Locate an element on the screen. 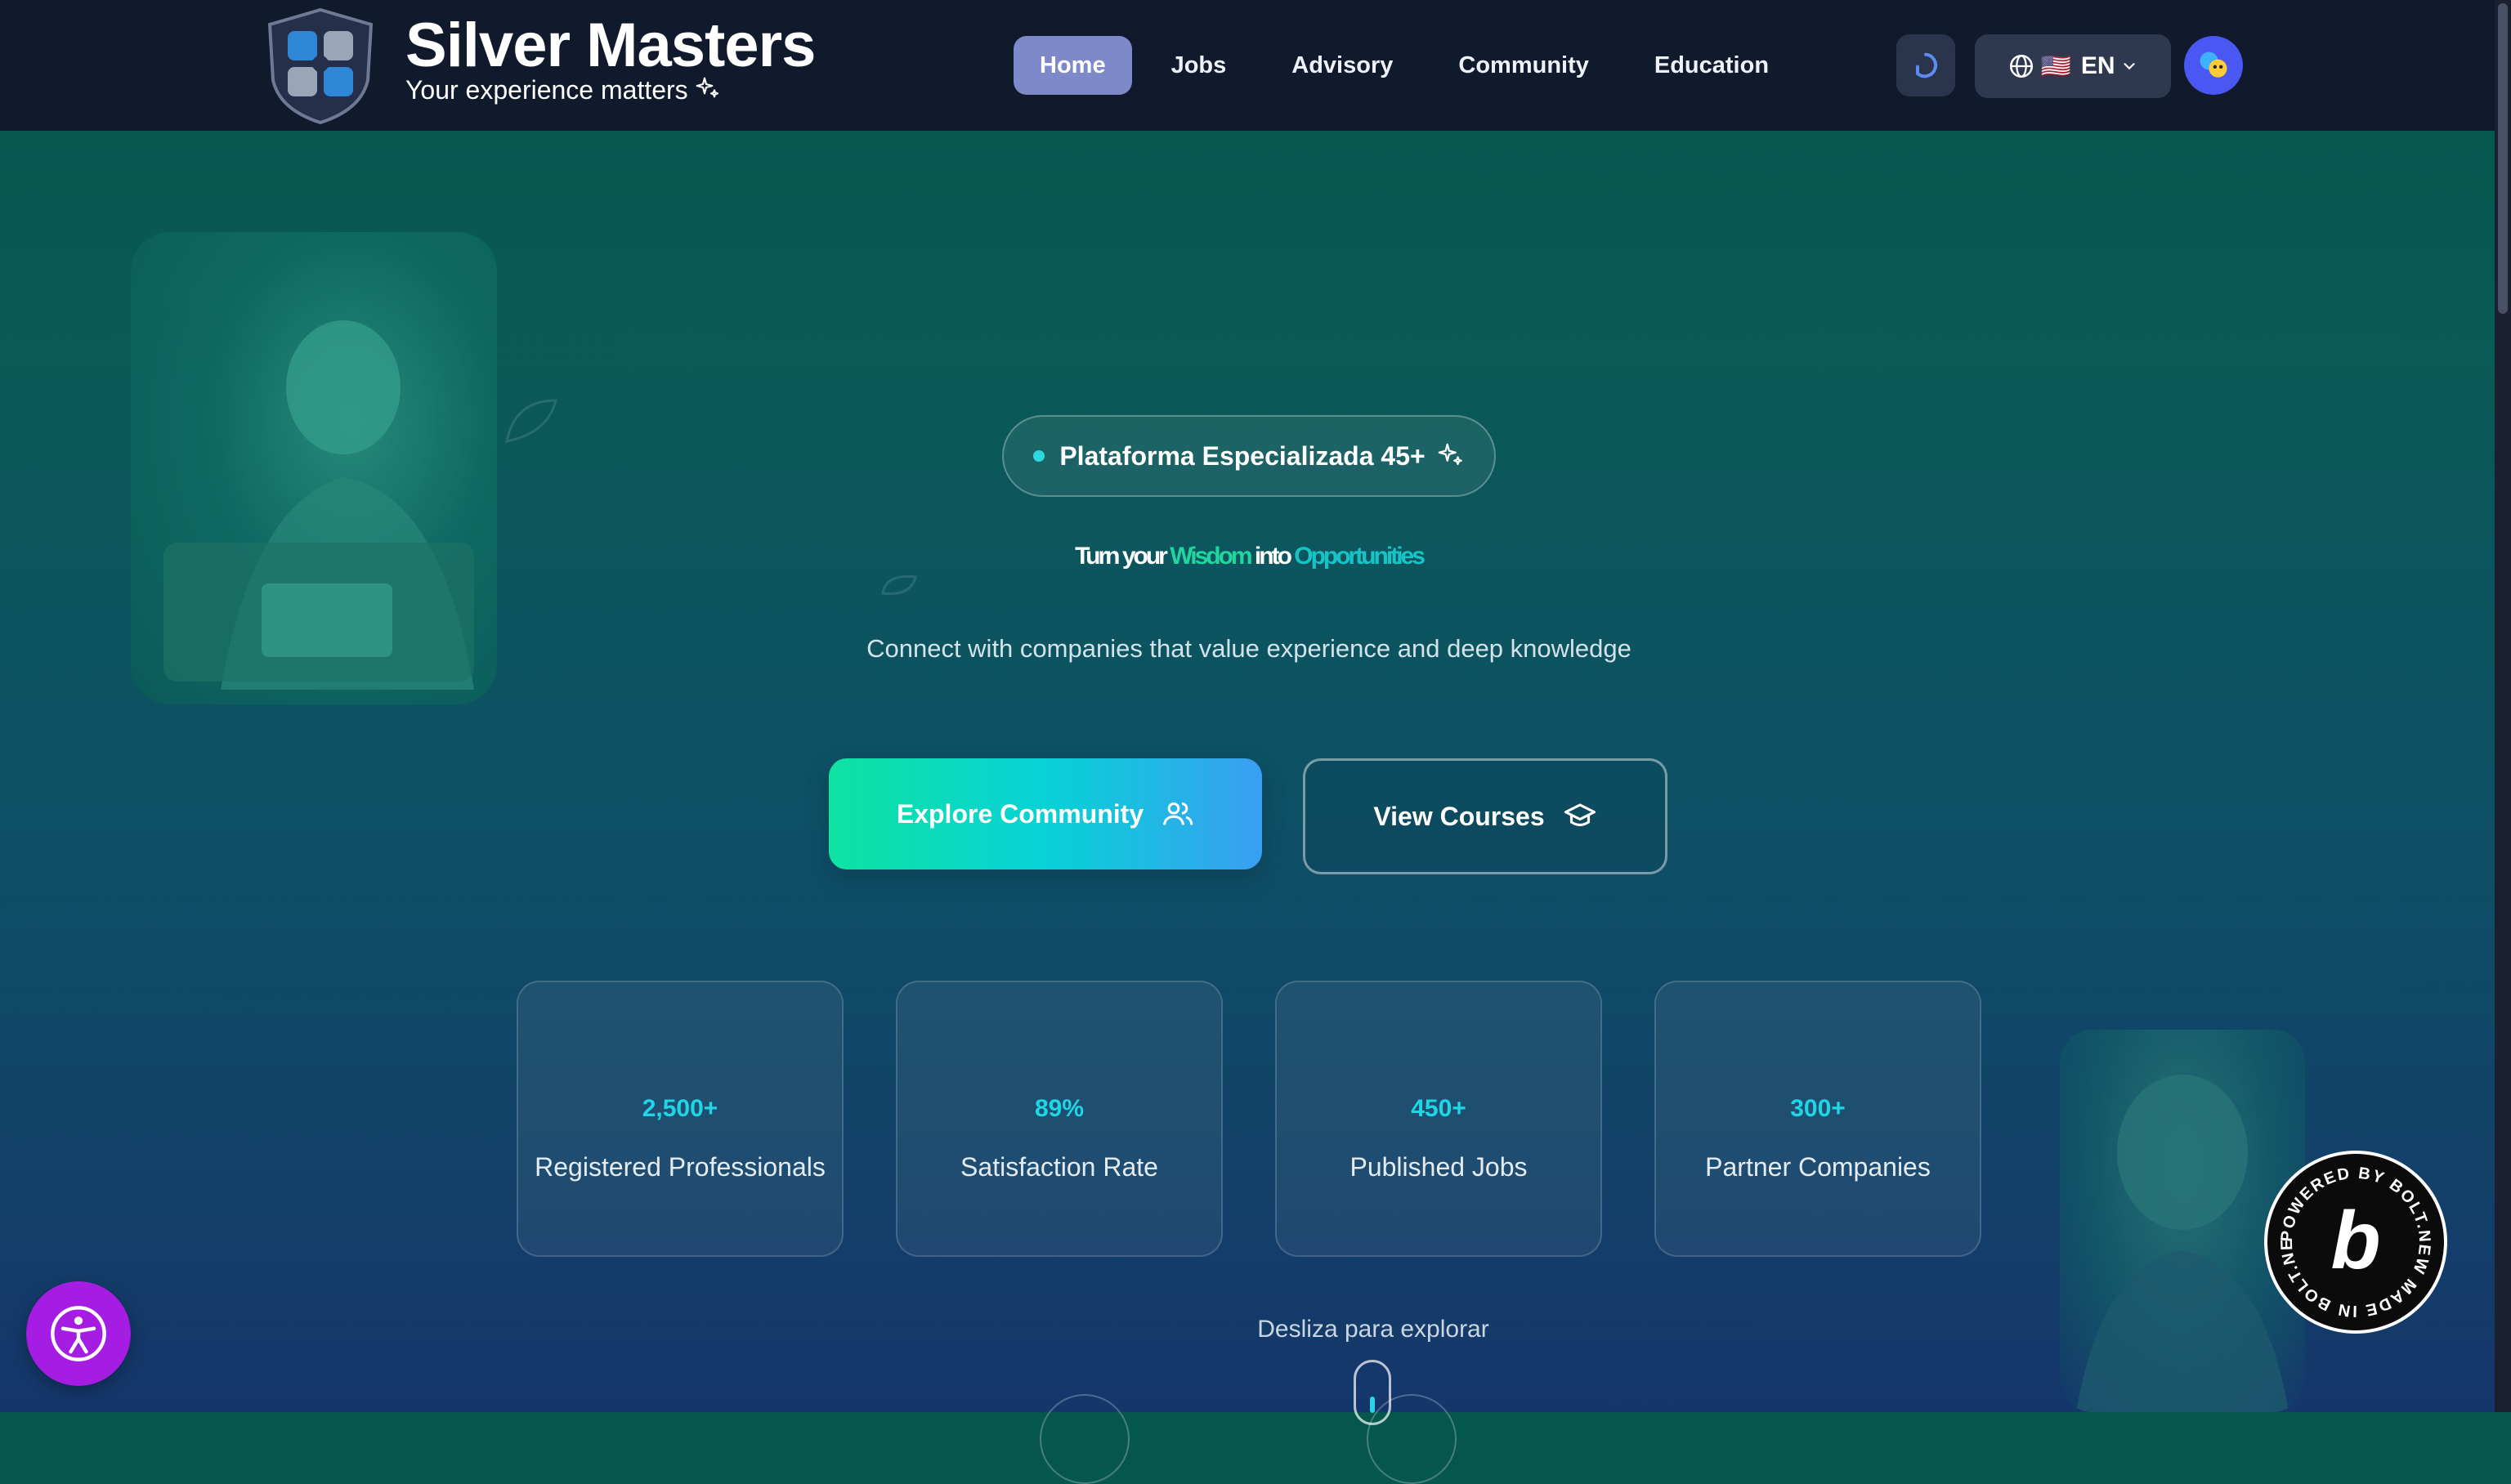 This screenshot has width=2511, height=1484. stat-card-professionals: 2,500+ Registered Professionals is located at coordinates (680, 1119).